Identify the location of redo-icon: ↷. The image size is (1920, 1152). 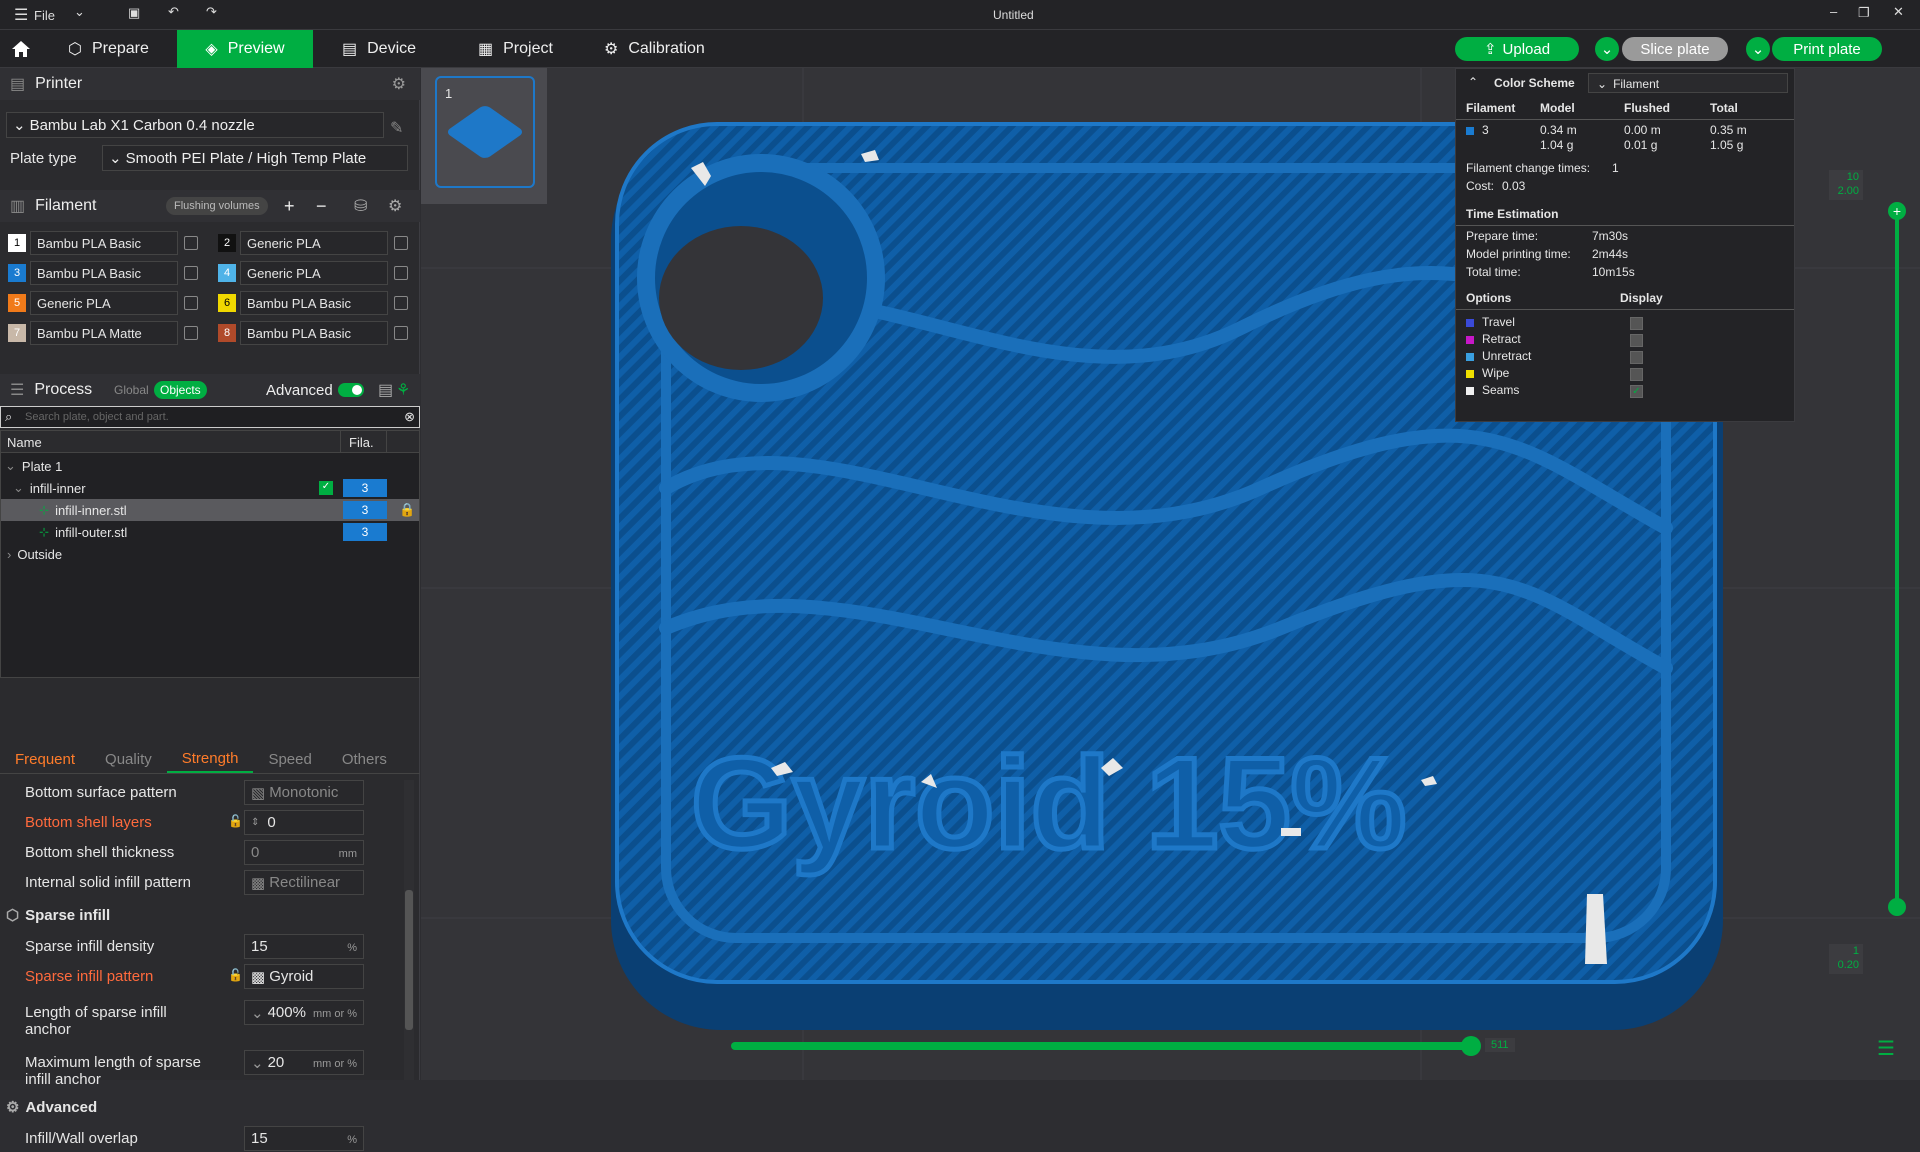
(211, 12).